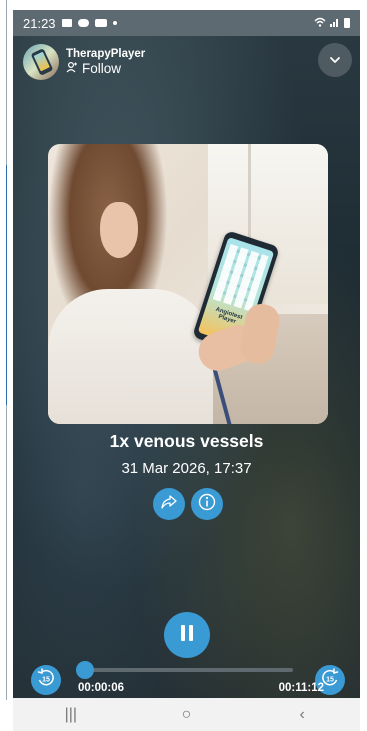 This screenshot has width=367, height=731. Describe the element at coordinates (347, 23) in the screenshot. I see `battery-icon` at that location.